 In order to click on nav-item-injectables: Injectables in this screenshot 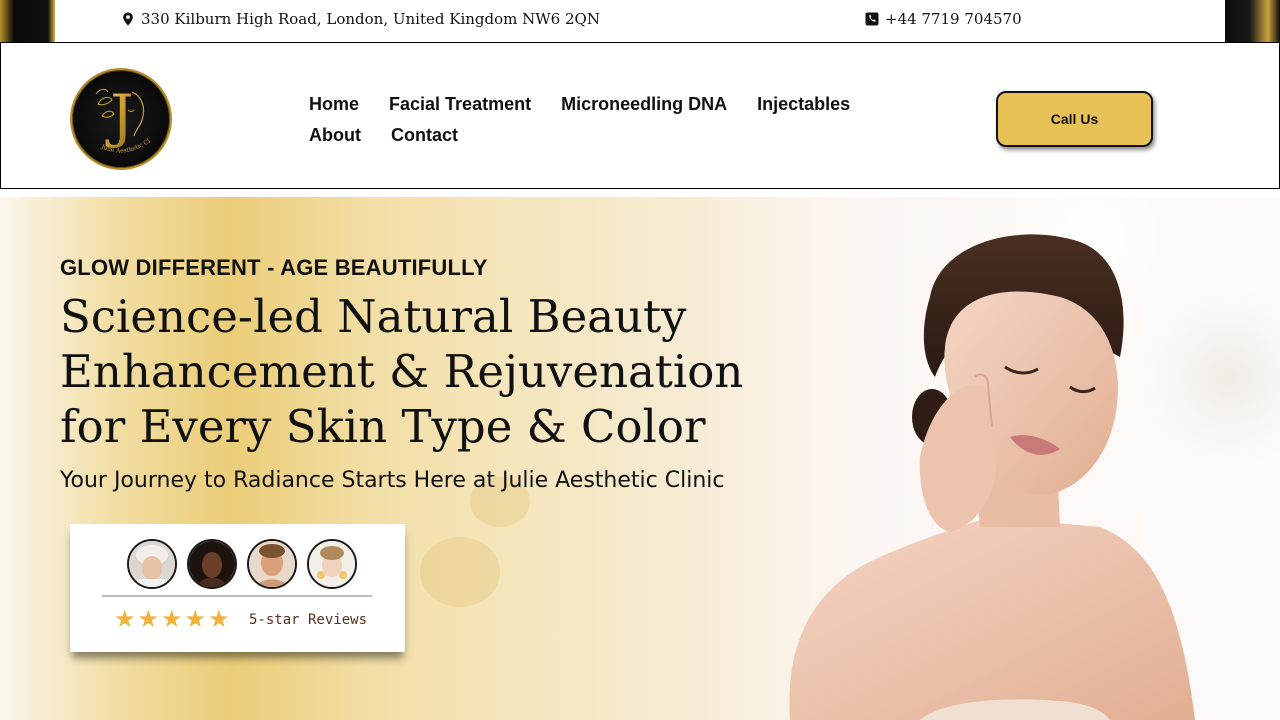, I will do `click(803, 104)`.